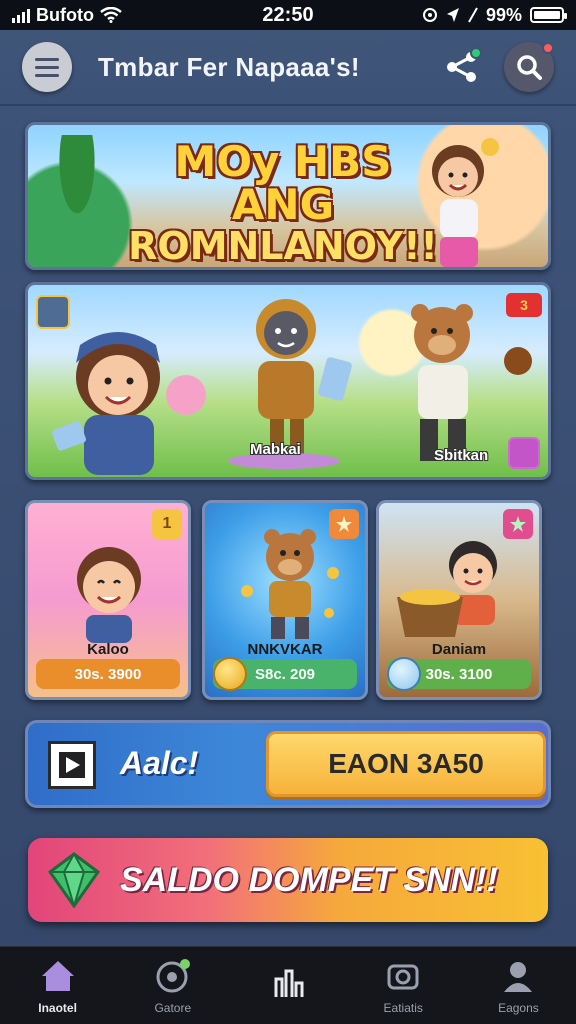 This screenshot has width=576, height=1024. Describe the element at coordinates (47, 67) in the screenshot. I see `menu-button` at that location.